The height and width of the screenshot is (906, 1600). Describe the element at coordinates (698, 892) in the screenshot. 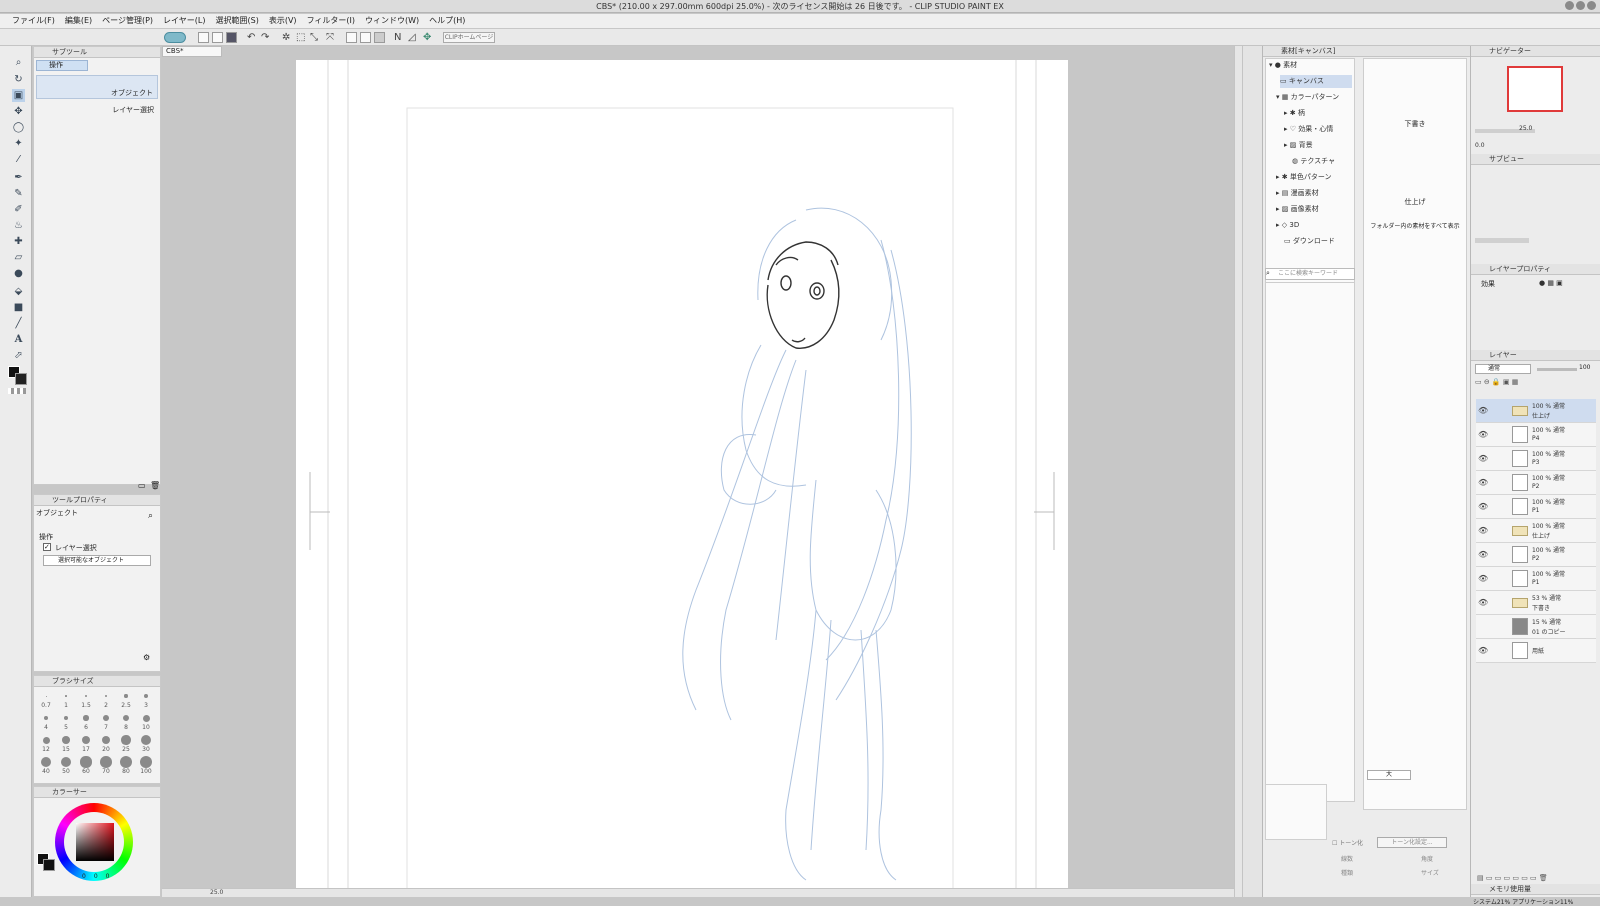

I see `horizontal-scrollbar` at that location.